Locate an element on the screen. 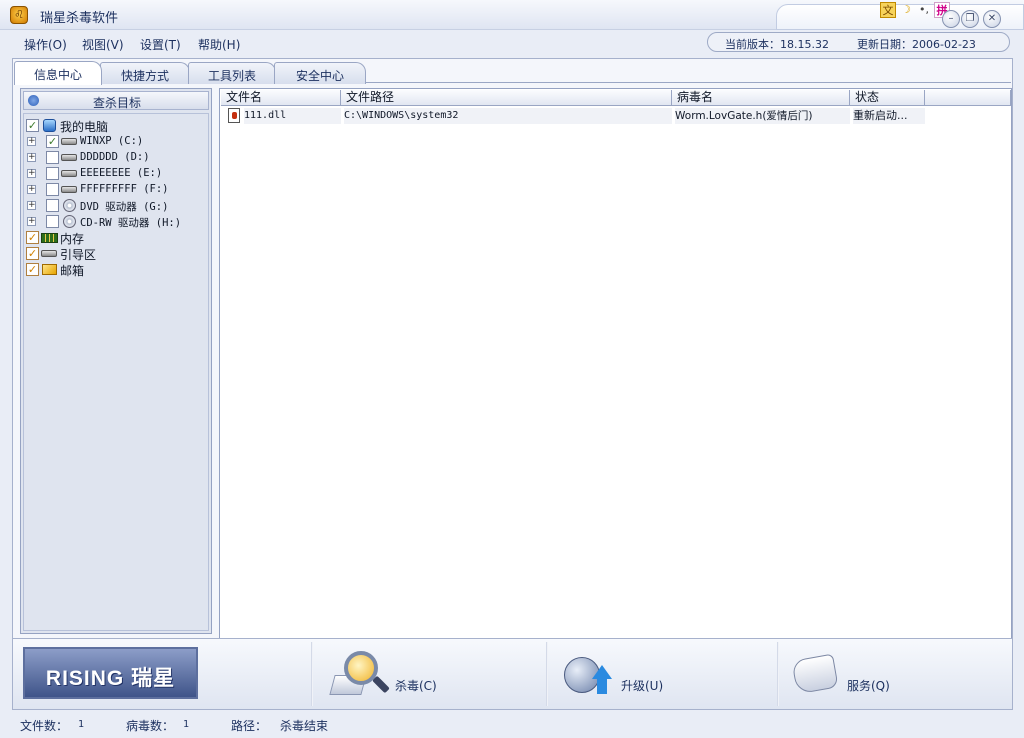 This screenshot has width=1024, height=738. column-header-status: 状态 is located at coordinates (887, 98).